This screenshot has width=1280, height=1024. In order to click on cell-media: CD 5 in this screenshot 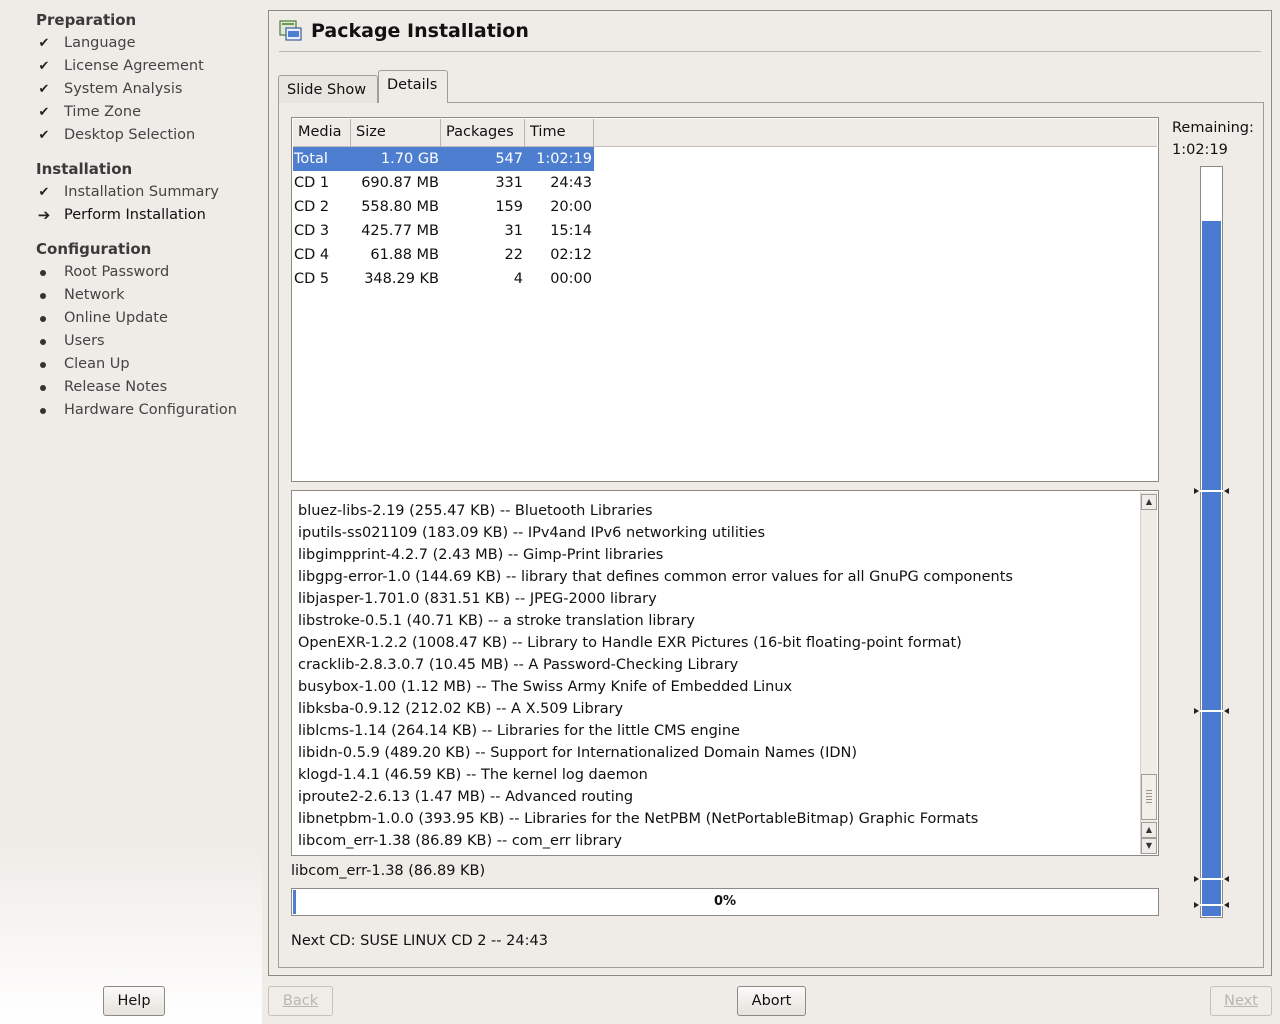, I will do `click(312, 279)`.